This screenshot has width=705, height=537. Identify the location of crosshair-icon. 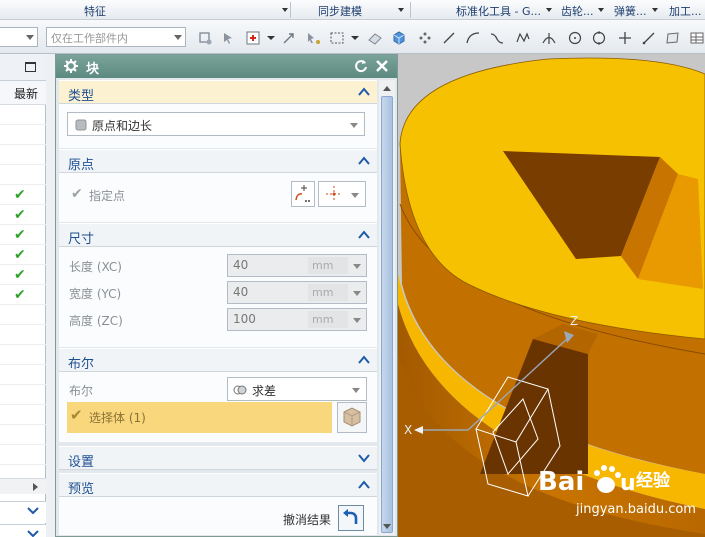
(625, 38).